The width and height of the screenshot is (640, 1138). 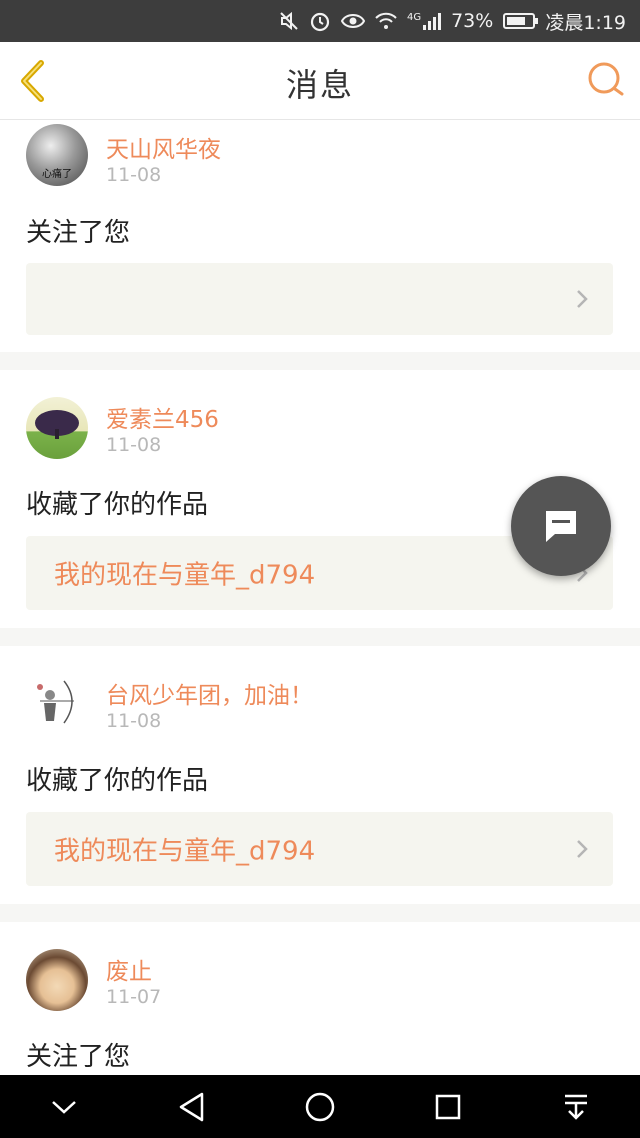 What do you see at coordinates (57, 174) in the screenshot?
I see `avatar-badge-text: 心痛了` at bounding box center [57, 174].